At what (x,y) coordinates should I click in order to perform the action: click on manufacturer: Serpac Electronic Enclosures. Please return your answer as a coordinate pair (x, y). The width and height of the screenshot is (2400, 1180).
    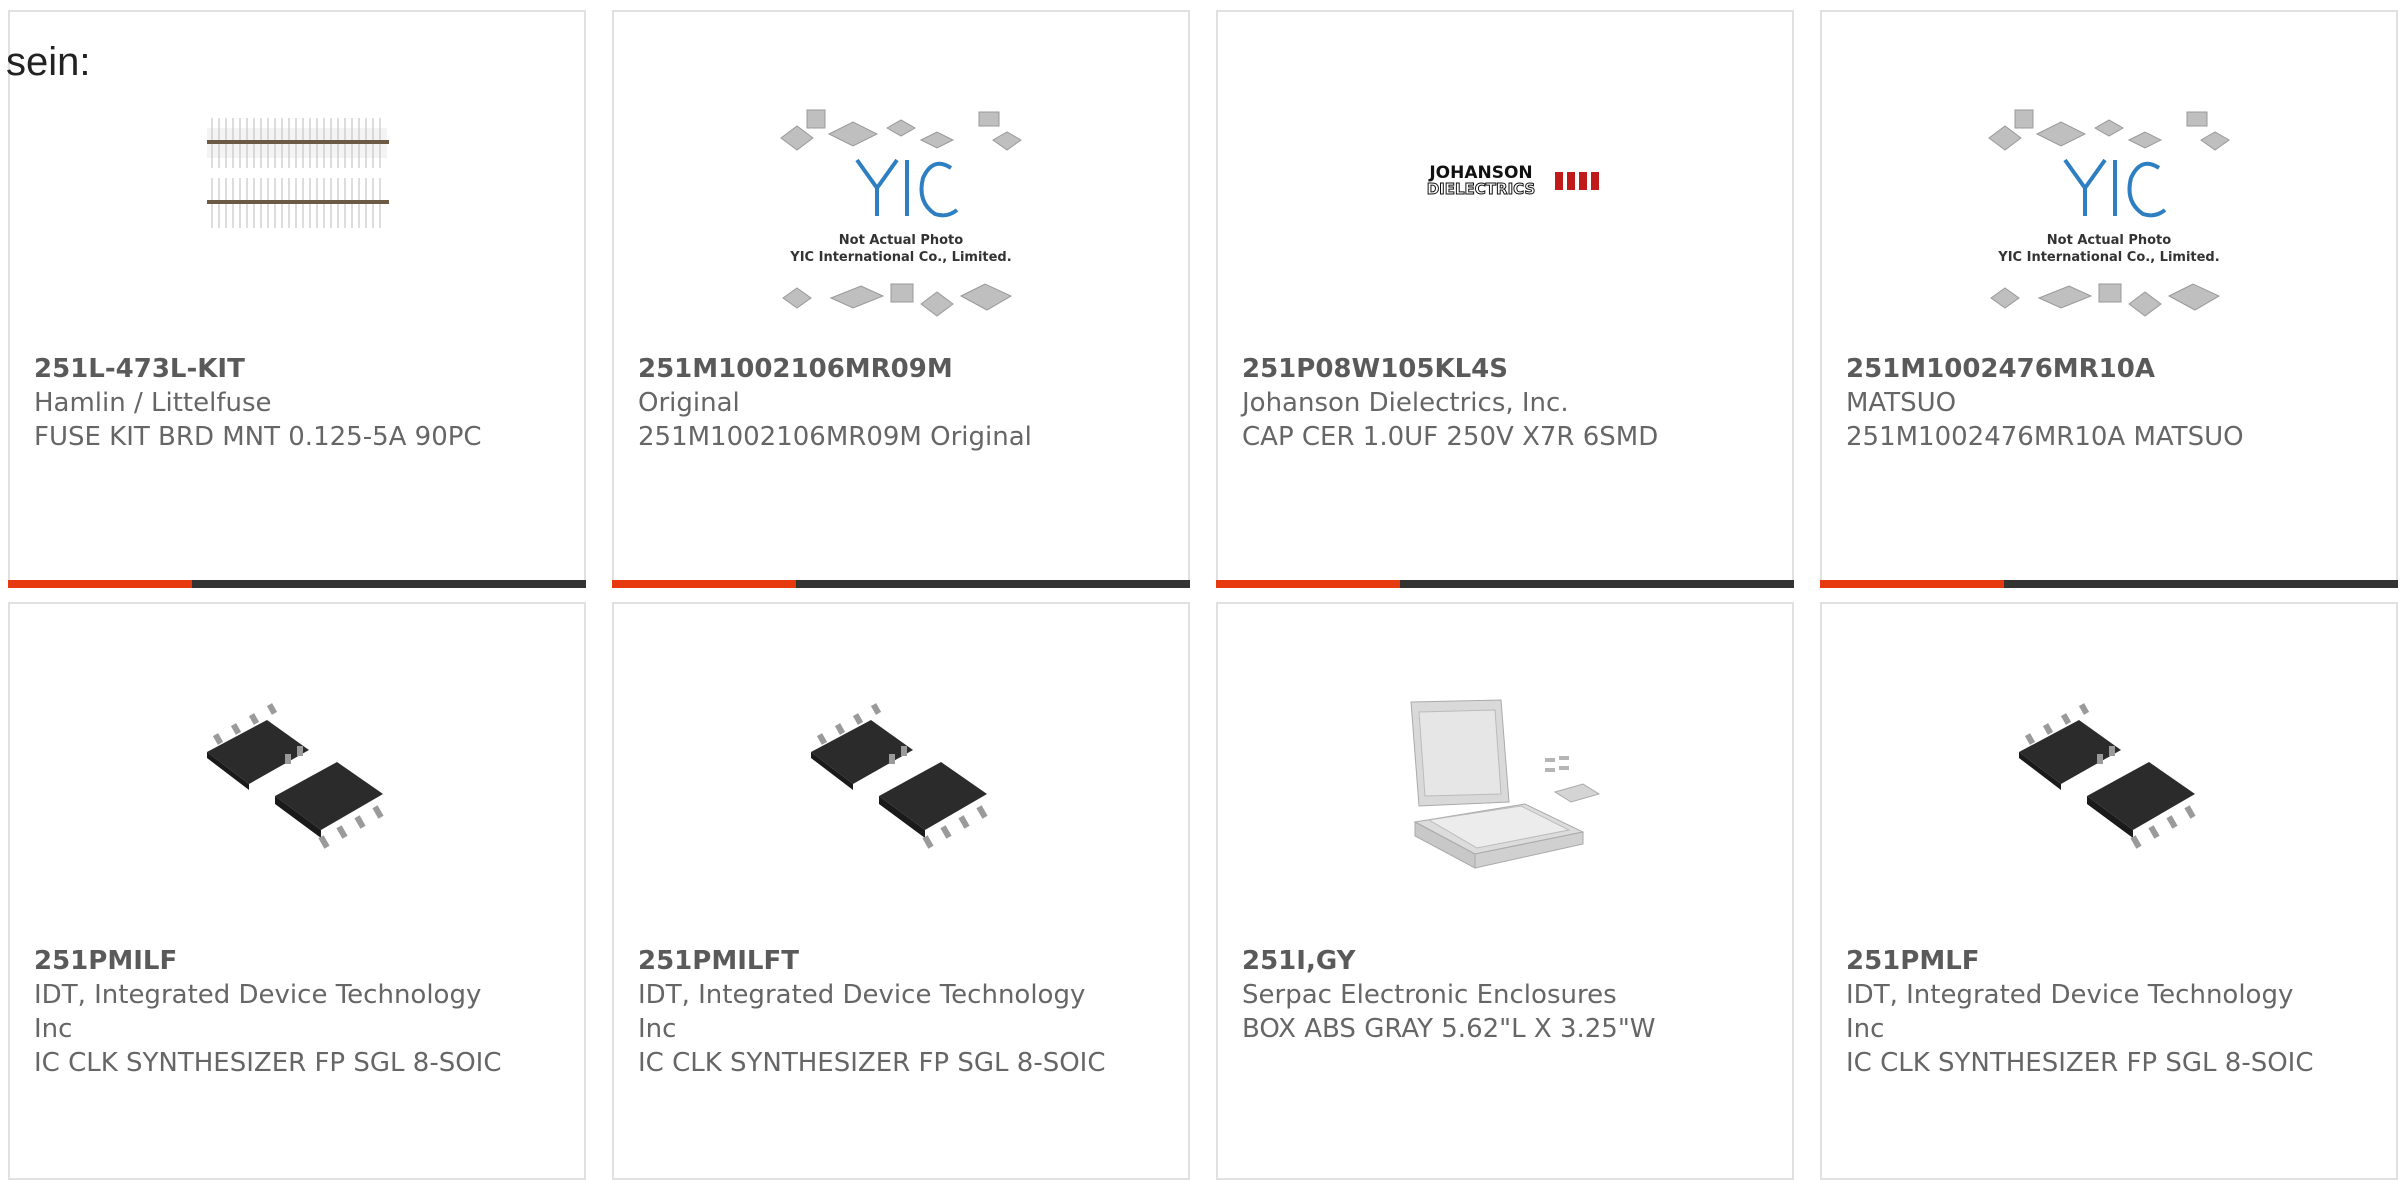
    Looking at the image, I should click on (1429, 995).